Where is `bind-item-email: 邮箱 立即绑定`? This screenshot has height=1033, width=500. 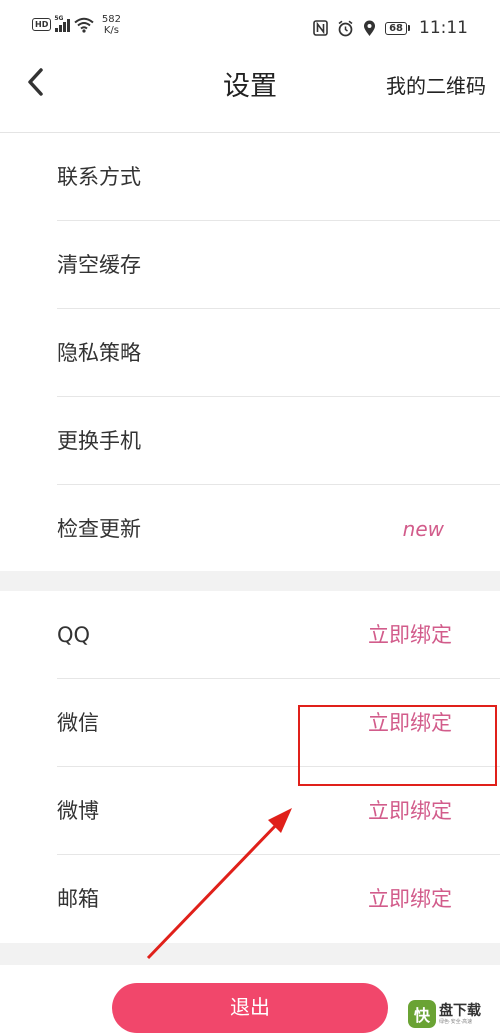 bind-item-email: 邮箱 立即绑定 is located at coordinates (250, 899).